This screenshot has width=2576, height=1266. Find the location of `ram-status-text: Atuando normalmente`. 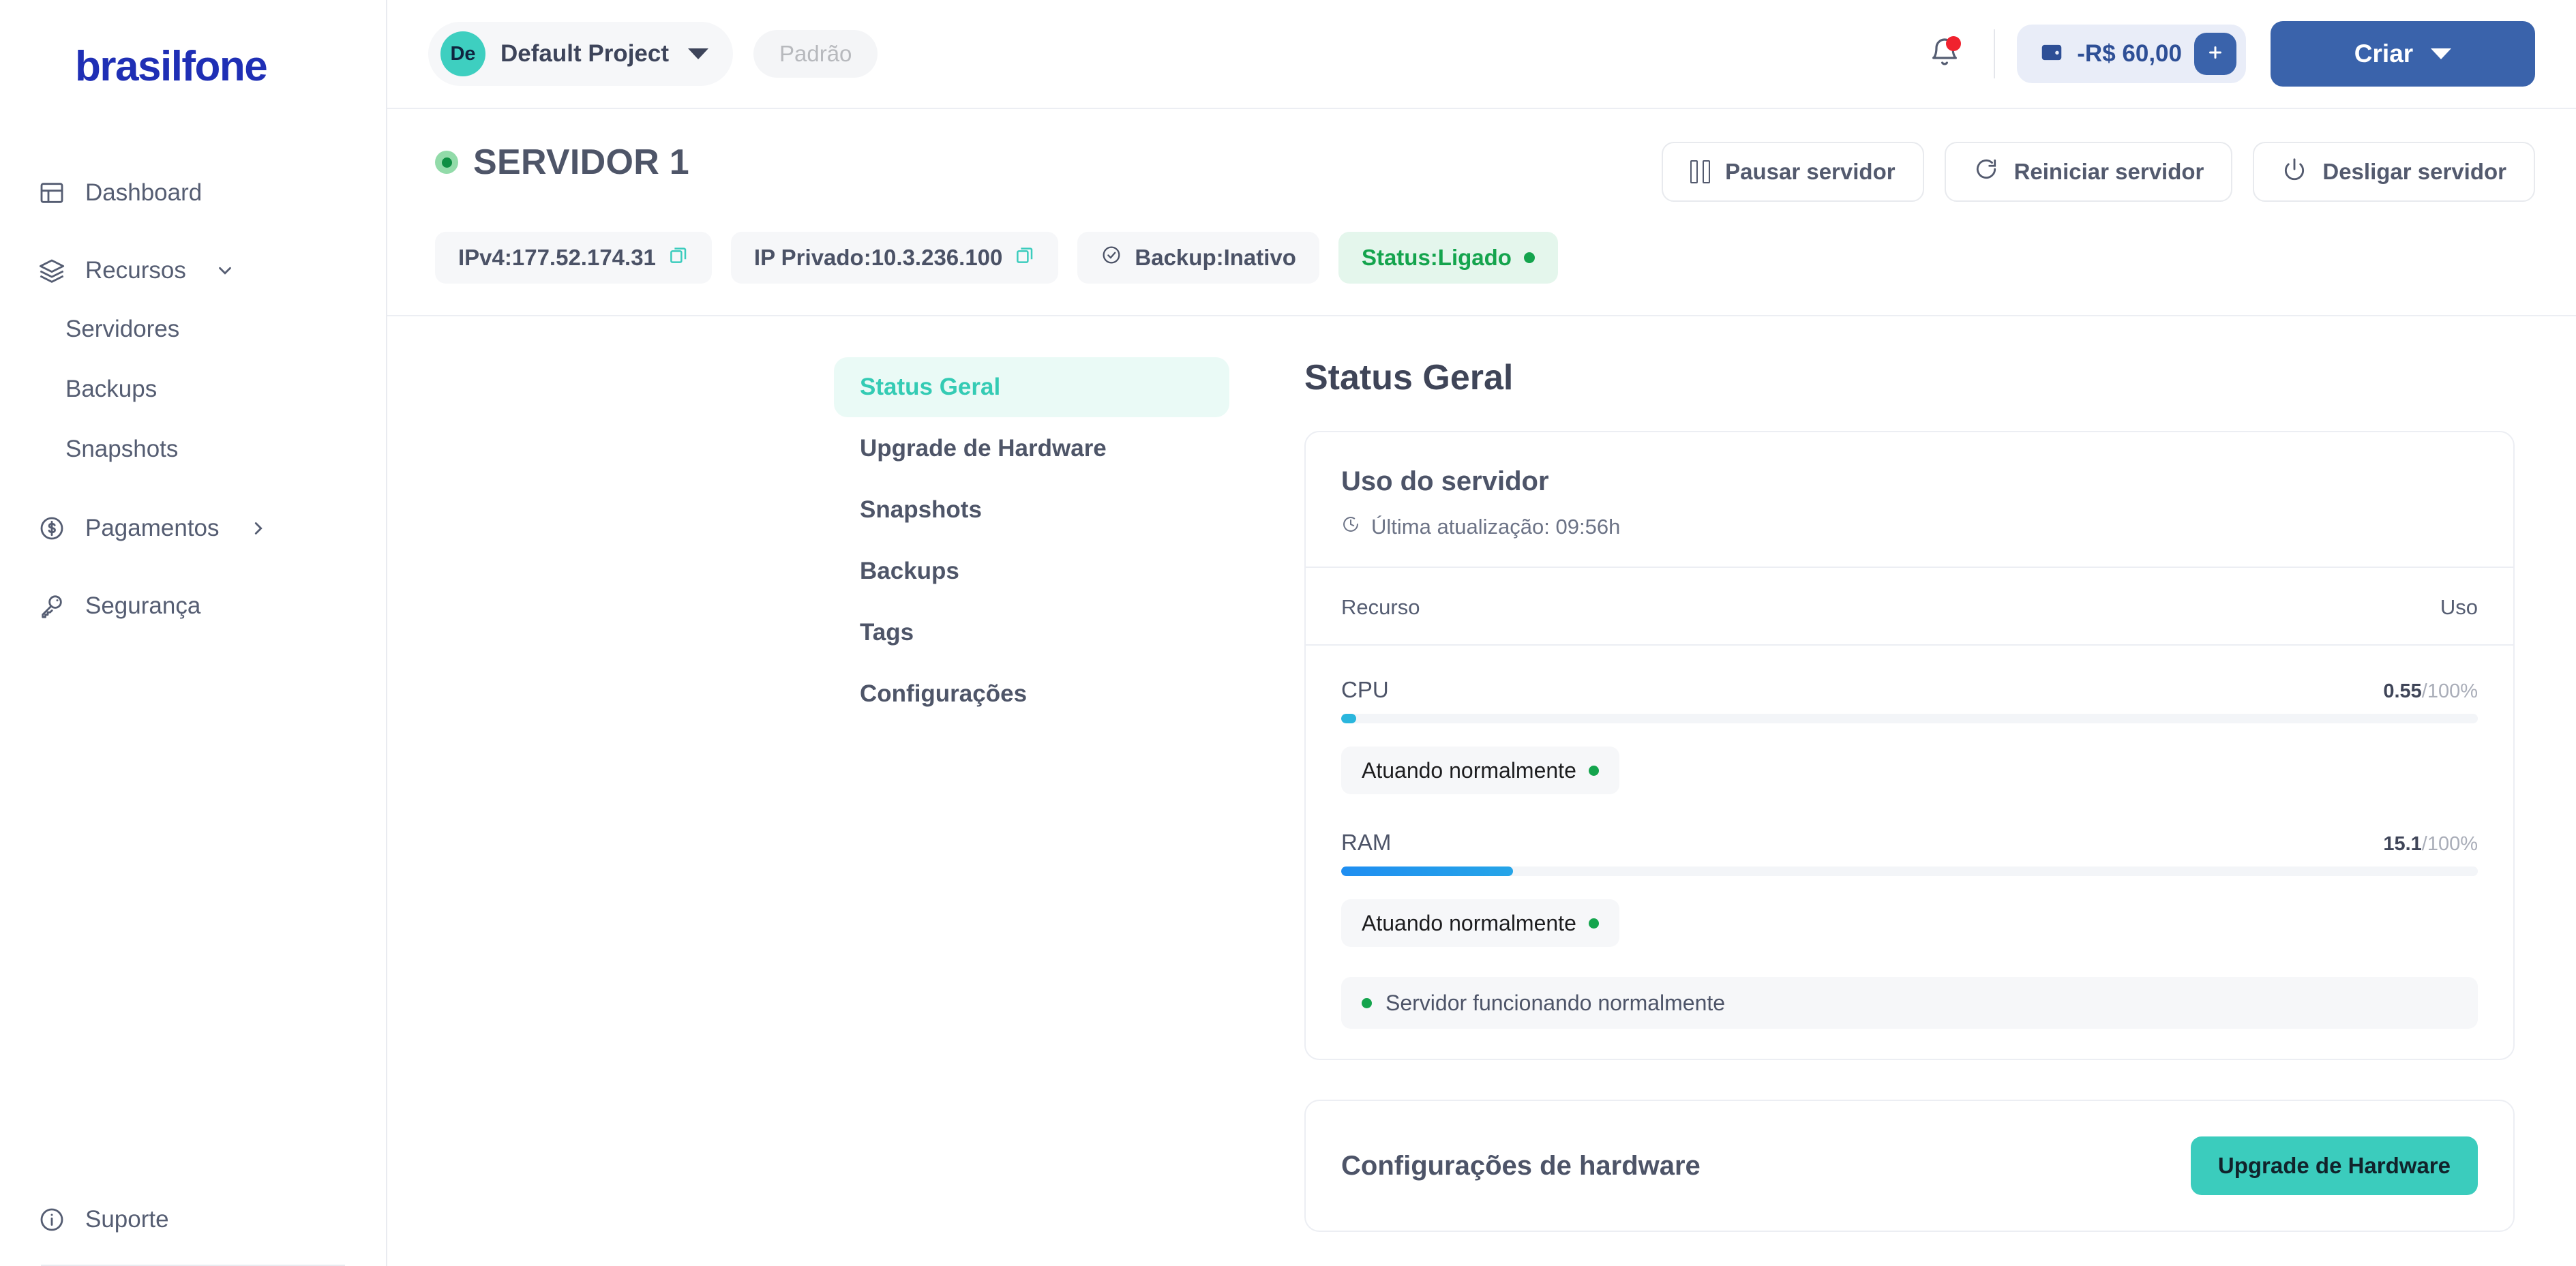

ram-status-text: Atuando normalmente is located at coordinates (1469, 922).